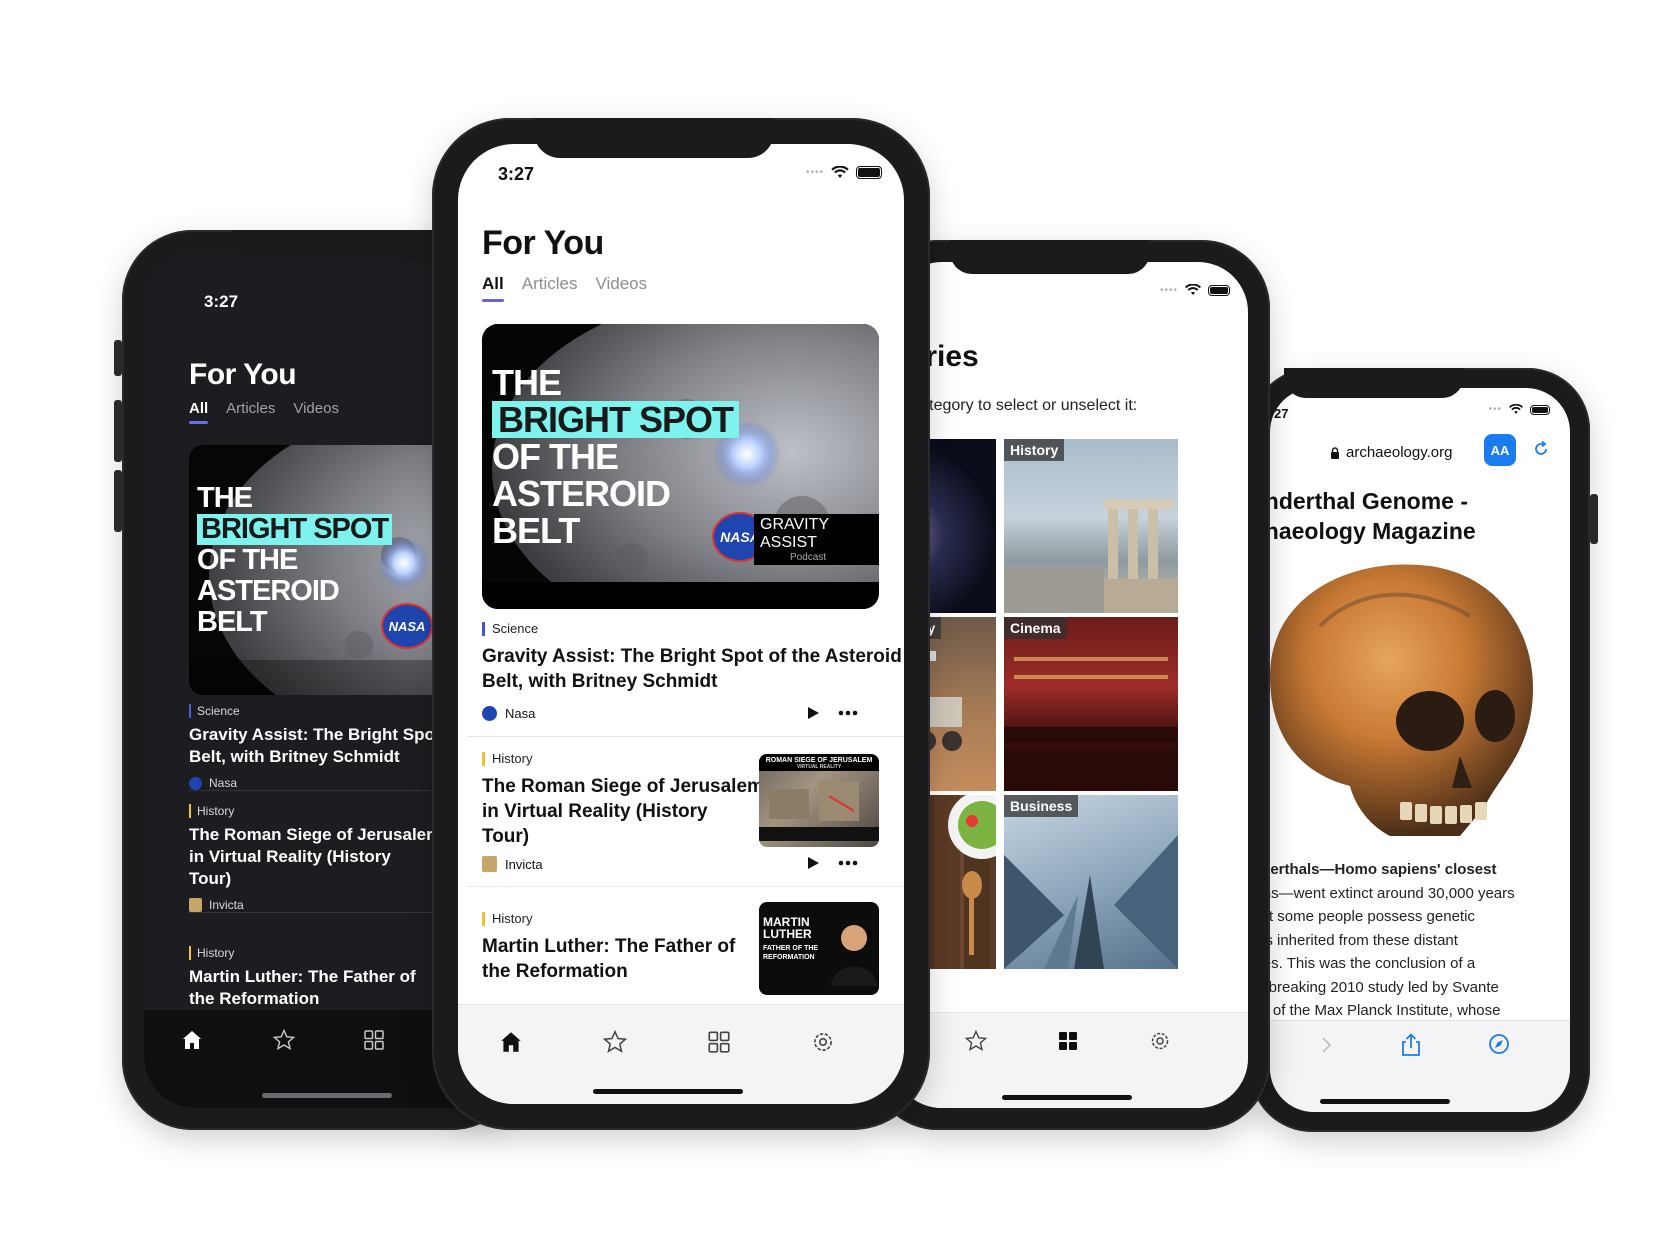 The image size is (1657, 1248). Describe the element at coordinates (1420, 1066) in the screenshot. I see `safari-toolbar` at that location.